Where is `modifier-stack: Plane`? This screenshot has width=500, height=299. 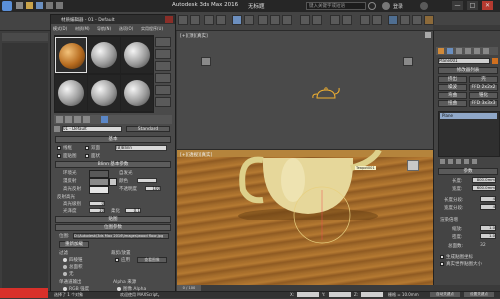 modifier-stack: Plane is located at coordinates (469, 134).